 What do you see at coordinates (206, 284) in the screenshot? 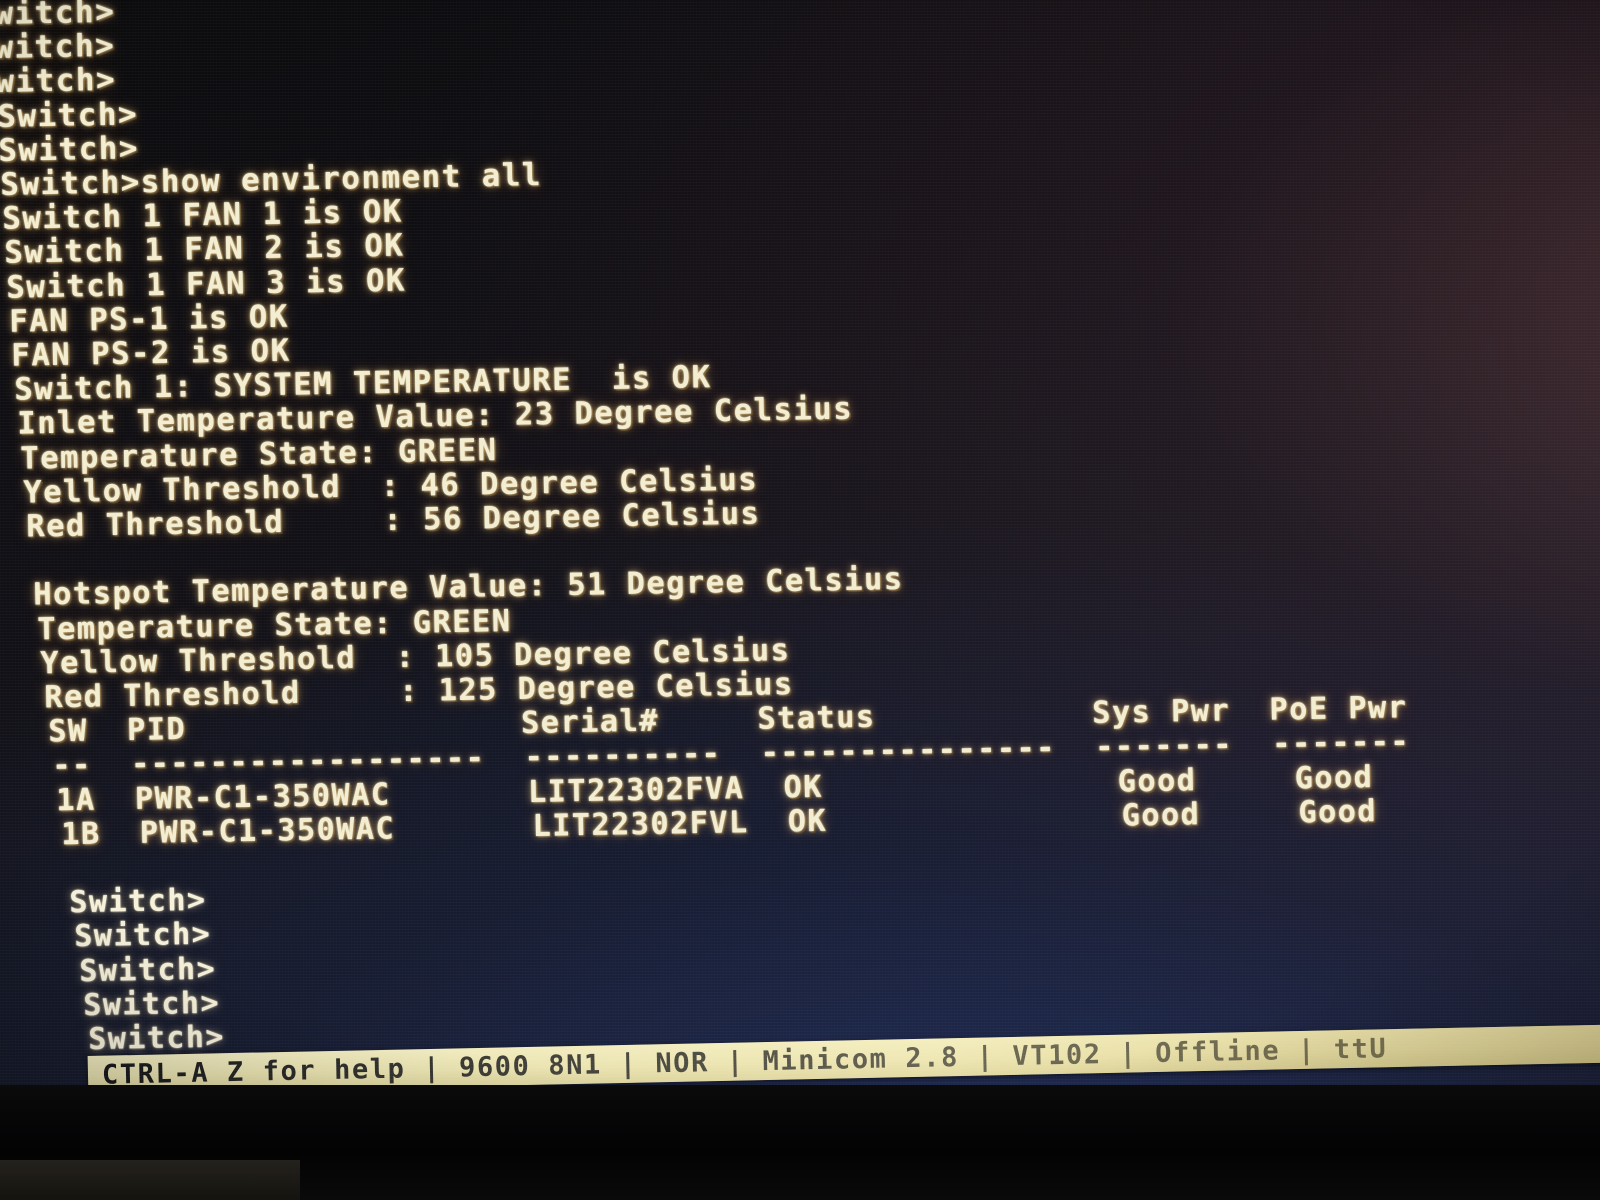
I see `terminal-line: Switch 1 FAN 3 is OK` at bounding box center [206, 284].